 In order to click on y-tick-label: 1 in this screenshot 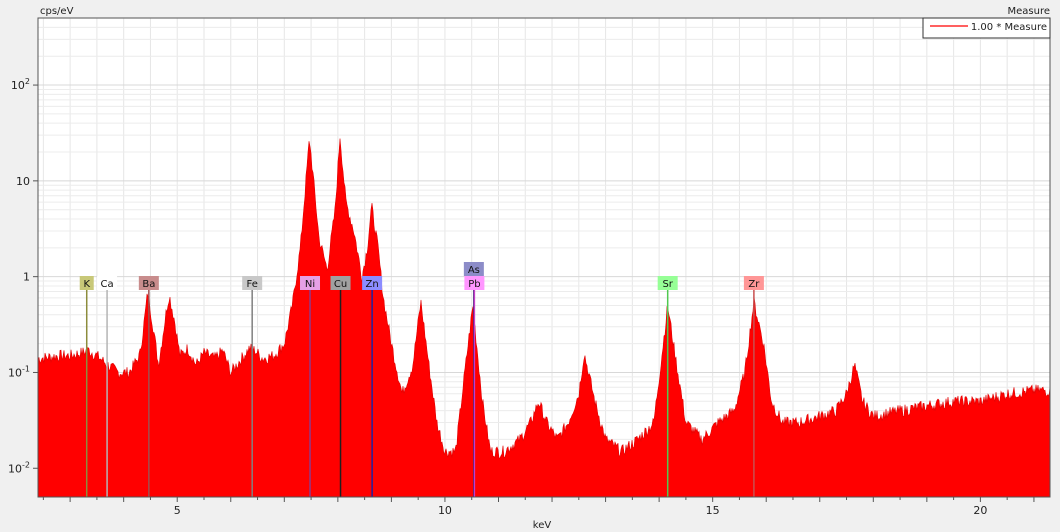, I will do `click(26, 277)`.